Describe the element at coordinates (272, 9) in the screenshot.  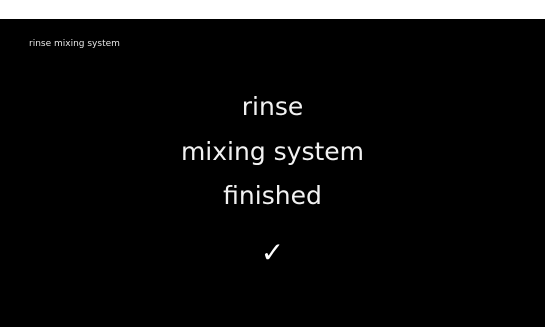
I see `top-strip` at that location.